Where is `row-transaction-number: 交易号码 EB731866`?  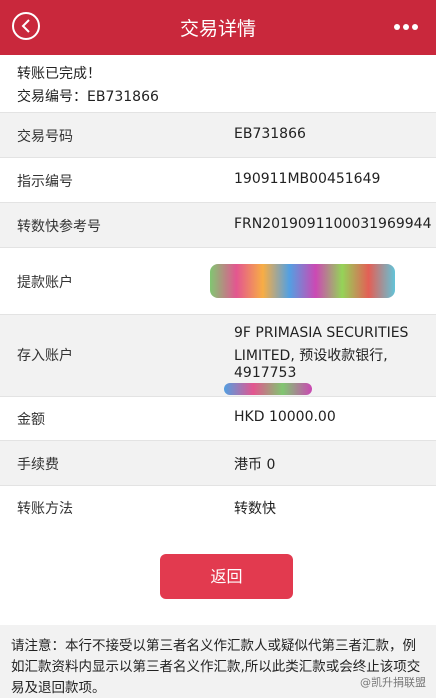 row-transaction-number: 交易号码 EB731866 is located at coordinates (218, 134).